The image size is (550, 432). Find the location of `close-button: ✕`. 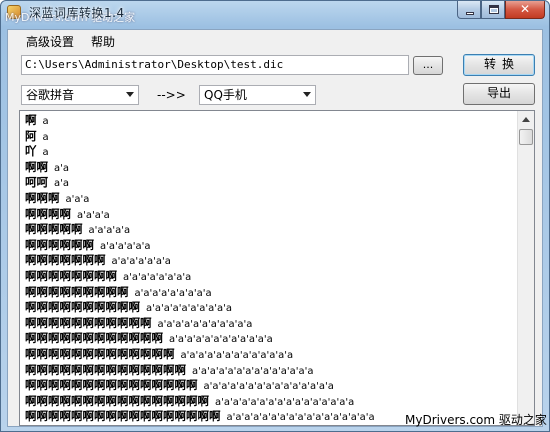

close-button: ✕ is located at coordinates (525, 10).